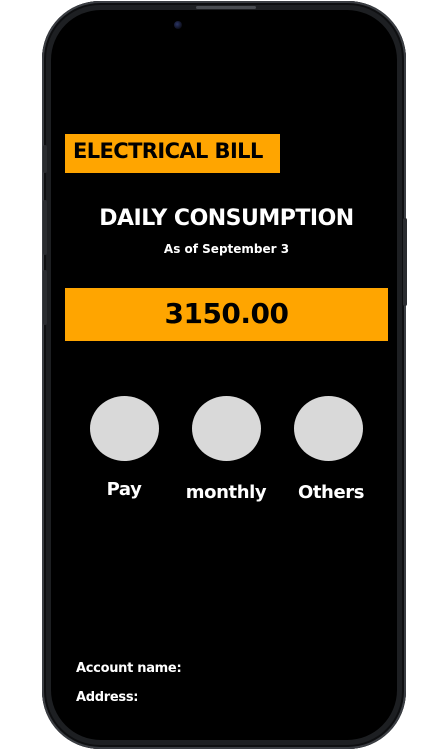  I want to click on silent-switch, so click(45, 159).